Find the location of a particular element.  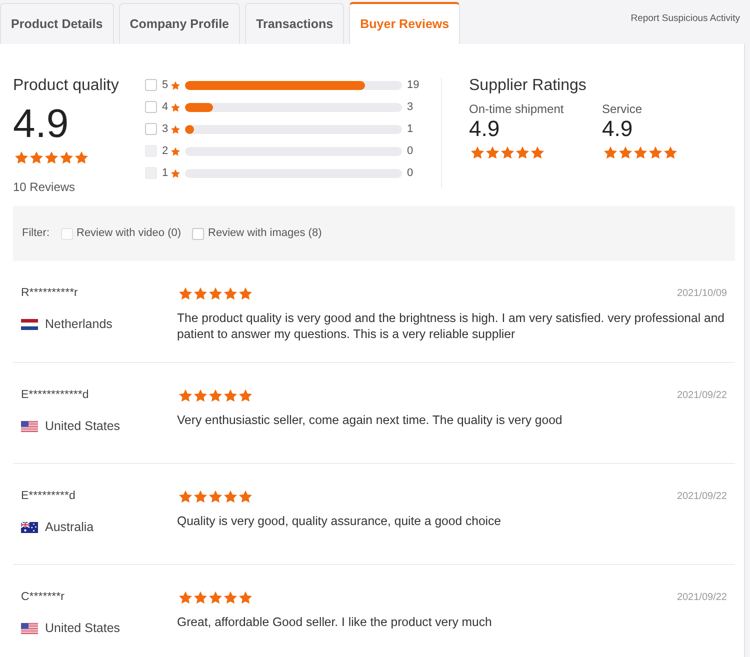

rating-label: 4 is located at coordinates (166, 107).